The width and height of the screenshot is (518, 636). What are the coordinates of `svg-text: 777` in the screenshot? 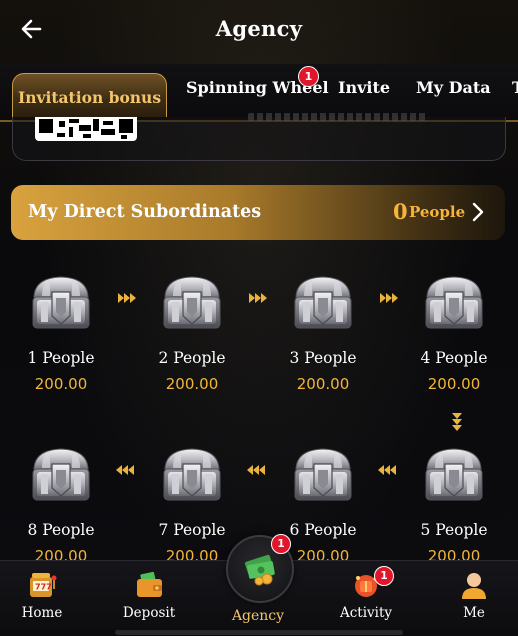 It's located at (43, 587).